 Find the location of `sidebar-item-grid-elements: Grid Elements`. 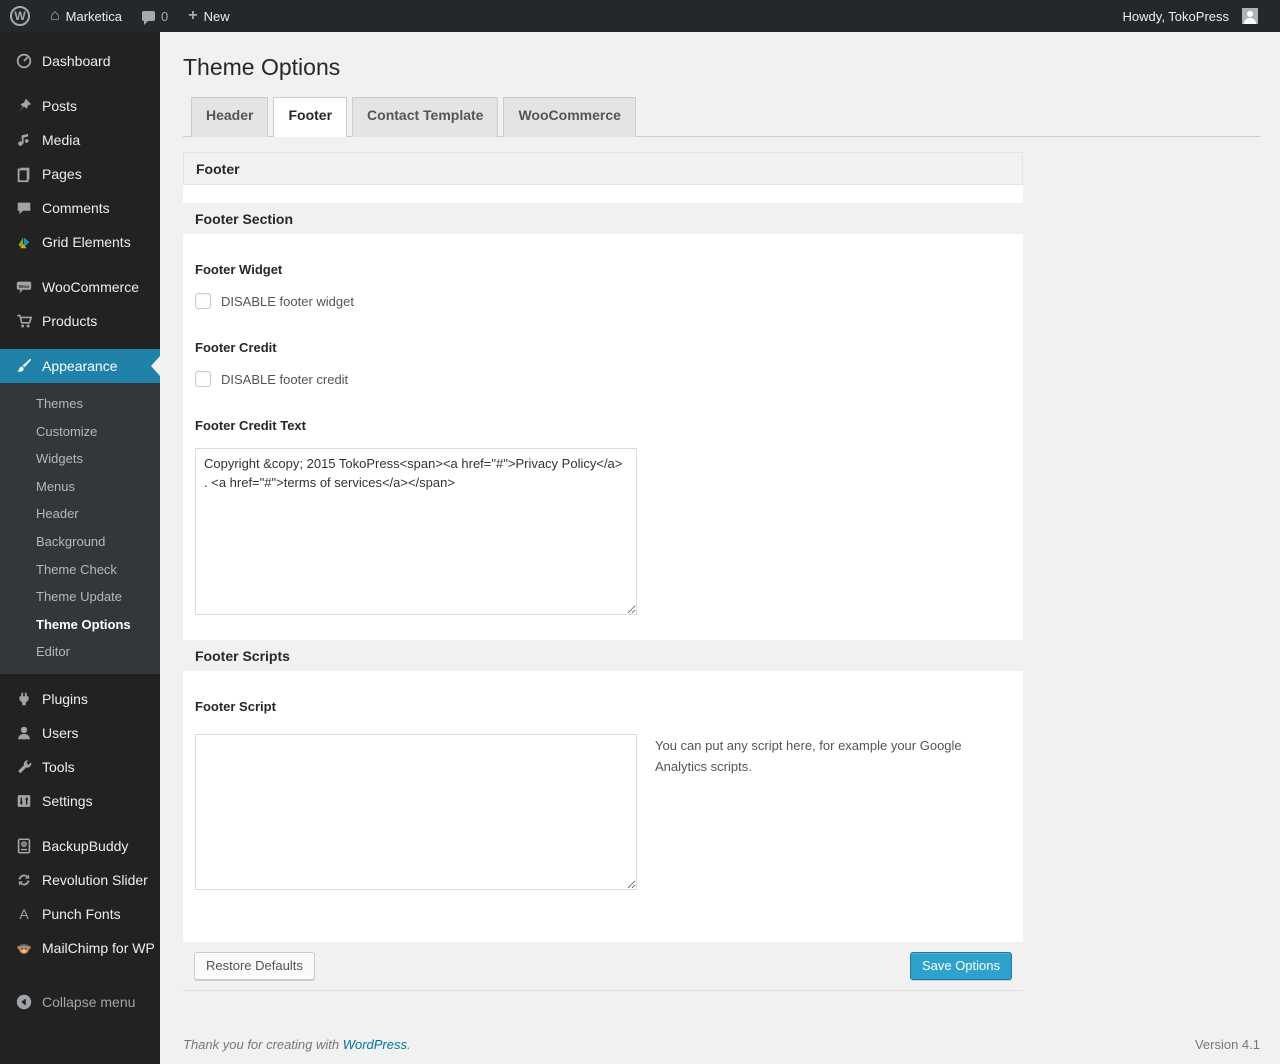

sidebar-item-grid-elements: Grid Elements is located at coordinates (80, 242).